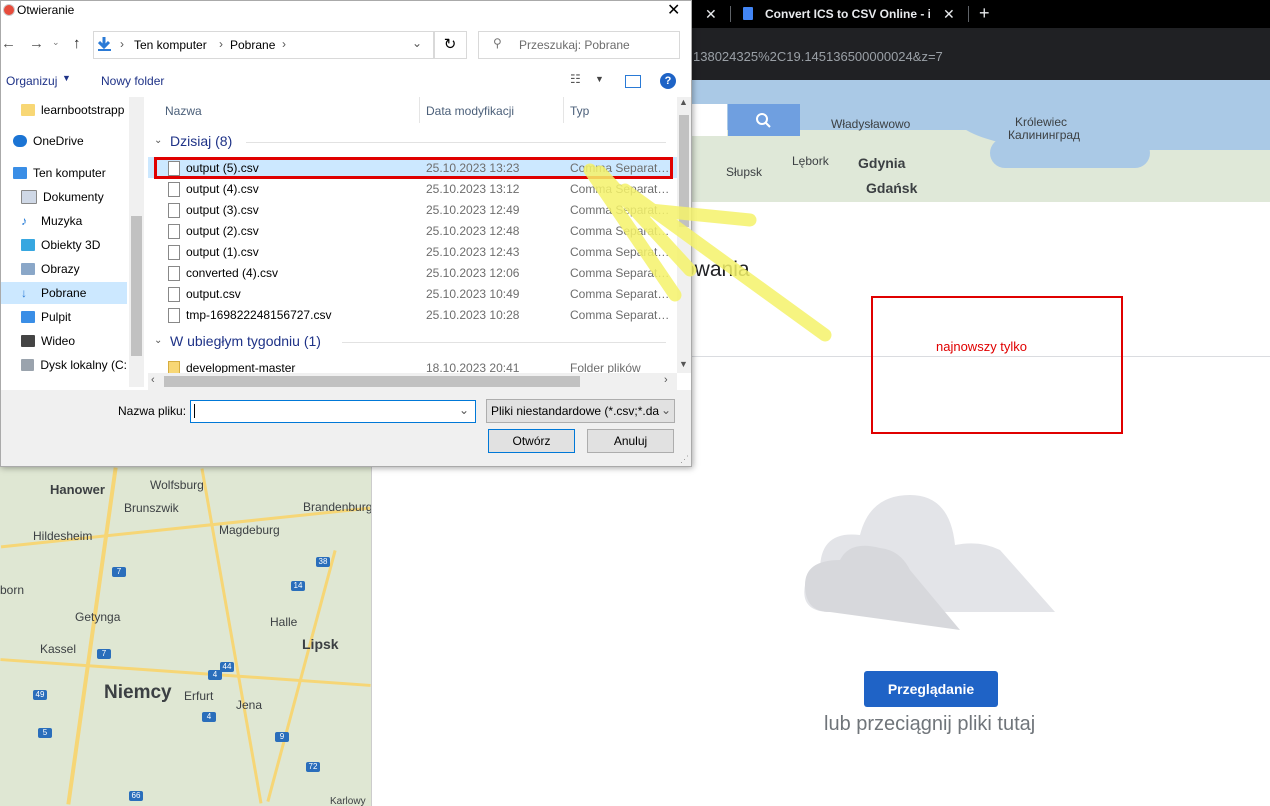 This screenshot has height=806, width=1270. What do you see at coordinates (77, 489) in the screenshot?
I see `map-label: Hanower` at bounding box center [77, 489].